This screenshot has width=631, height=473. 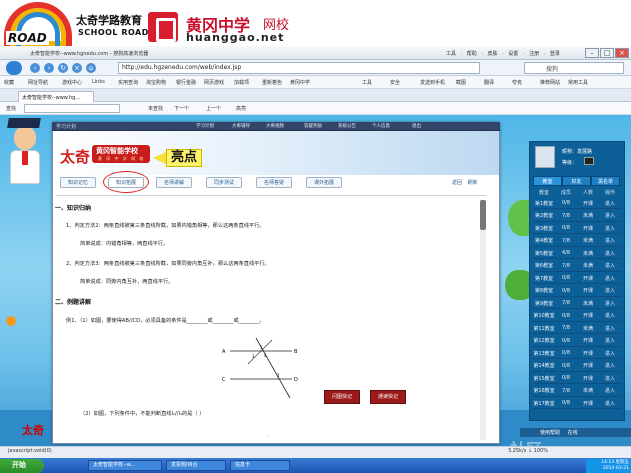 I want to click on window-menus: 工具 · 帮助 · 皮肤 · 设置 · 注册 · 登录, so click(x=503, y=53).